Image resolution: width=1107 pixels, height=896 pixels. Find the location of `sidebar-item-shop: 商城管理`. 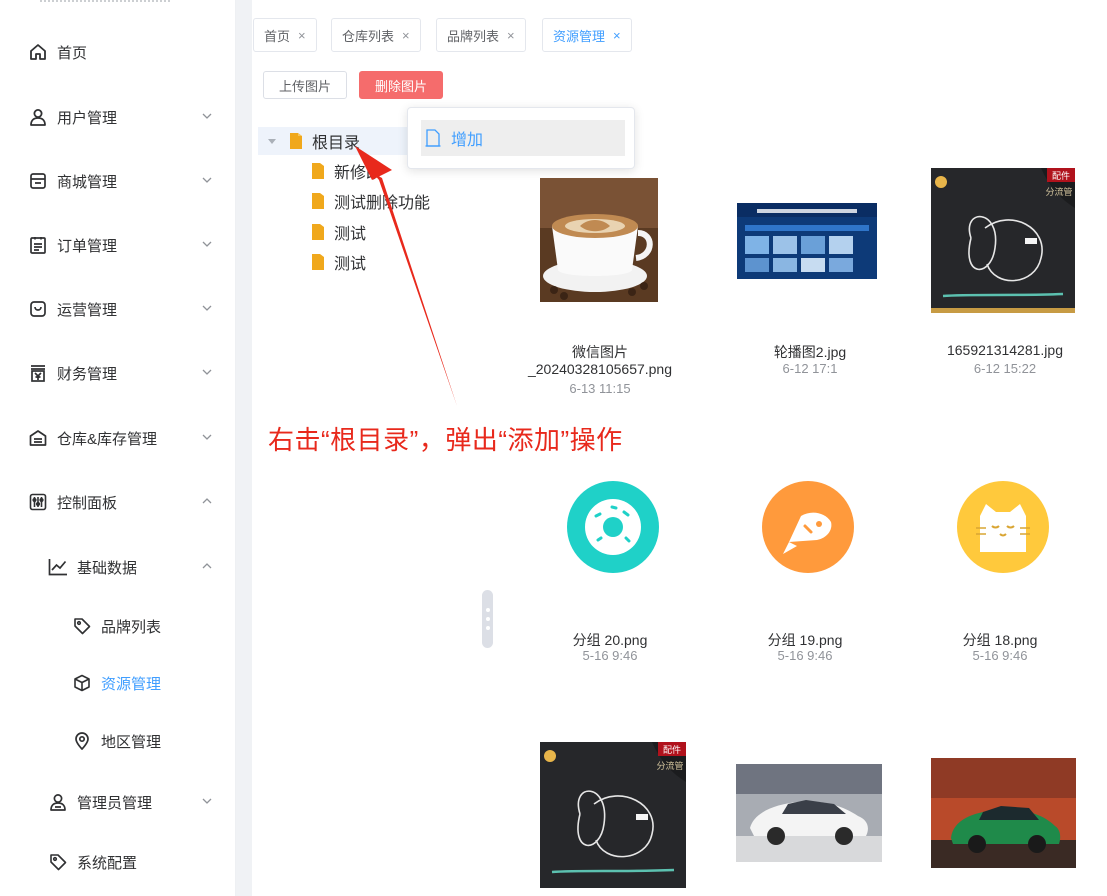

sidebar-item-shop: 商城管理 is located at coordinates (118, 181).